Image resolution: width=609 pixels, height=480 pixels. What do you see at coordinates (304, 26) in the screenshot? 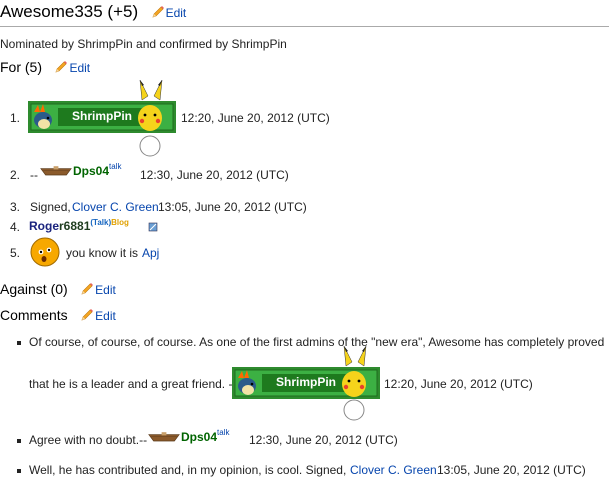
I see `title-divider` at bounding box center [304, 26].